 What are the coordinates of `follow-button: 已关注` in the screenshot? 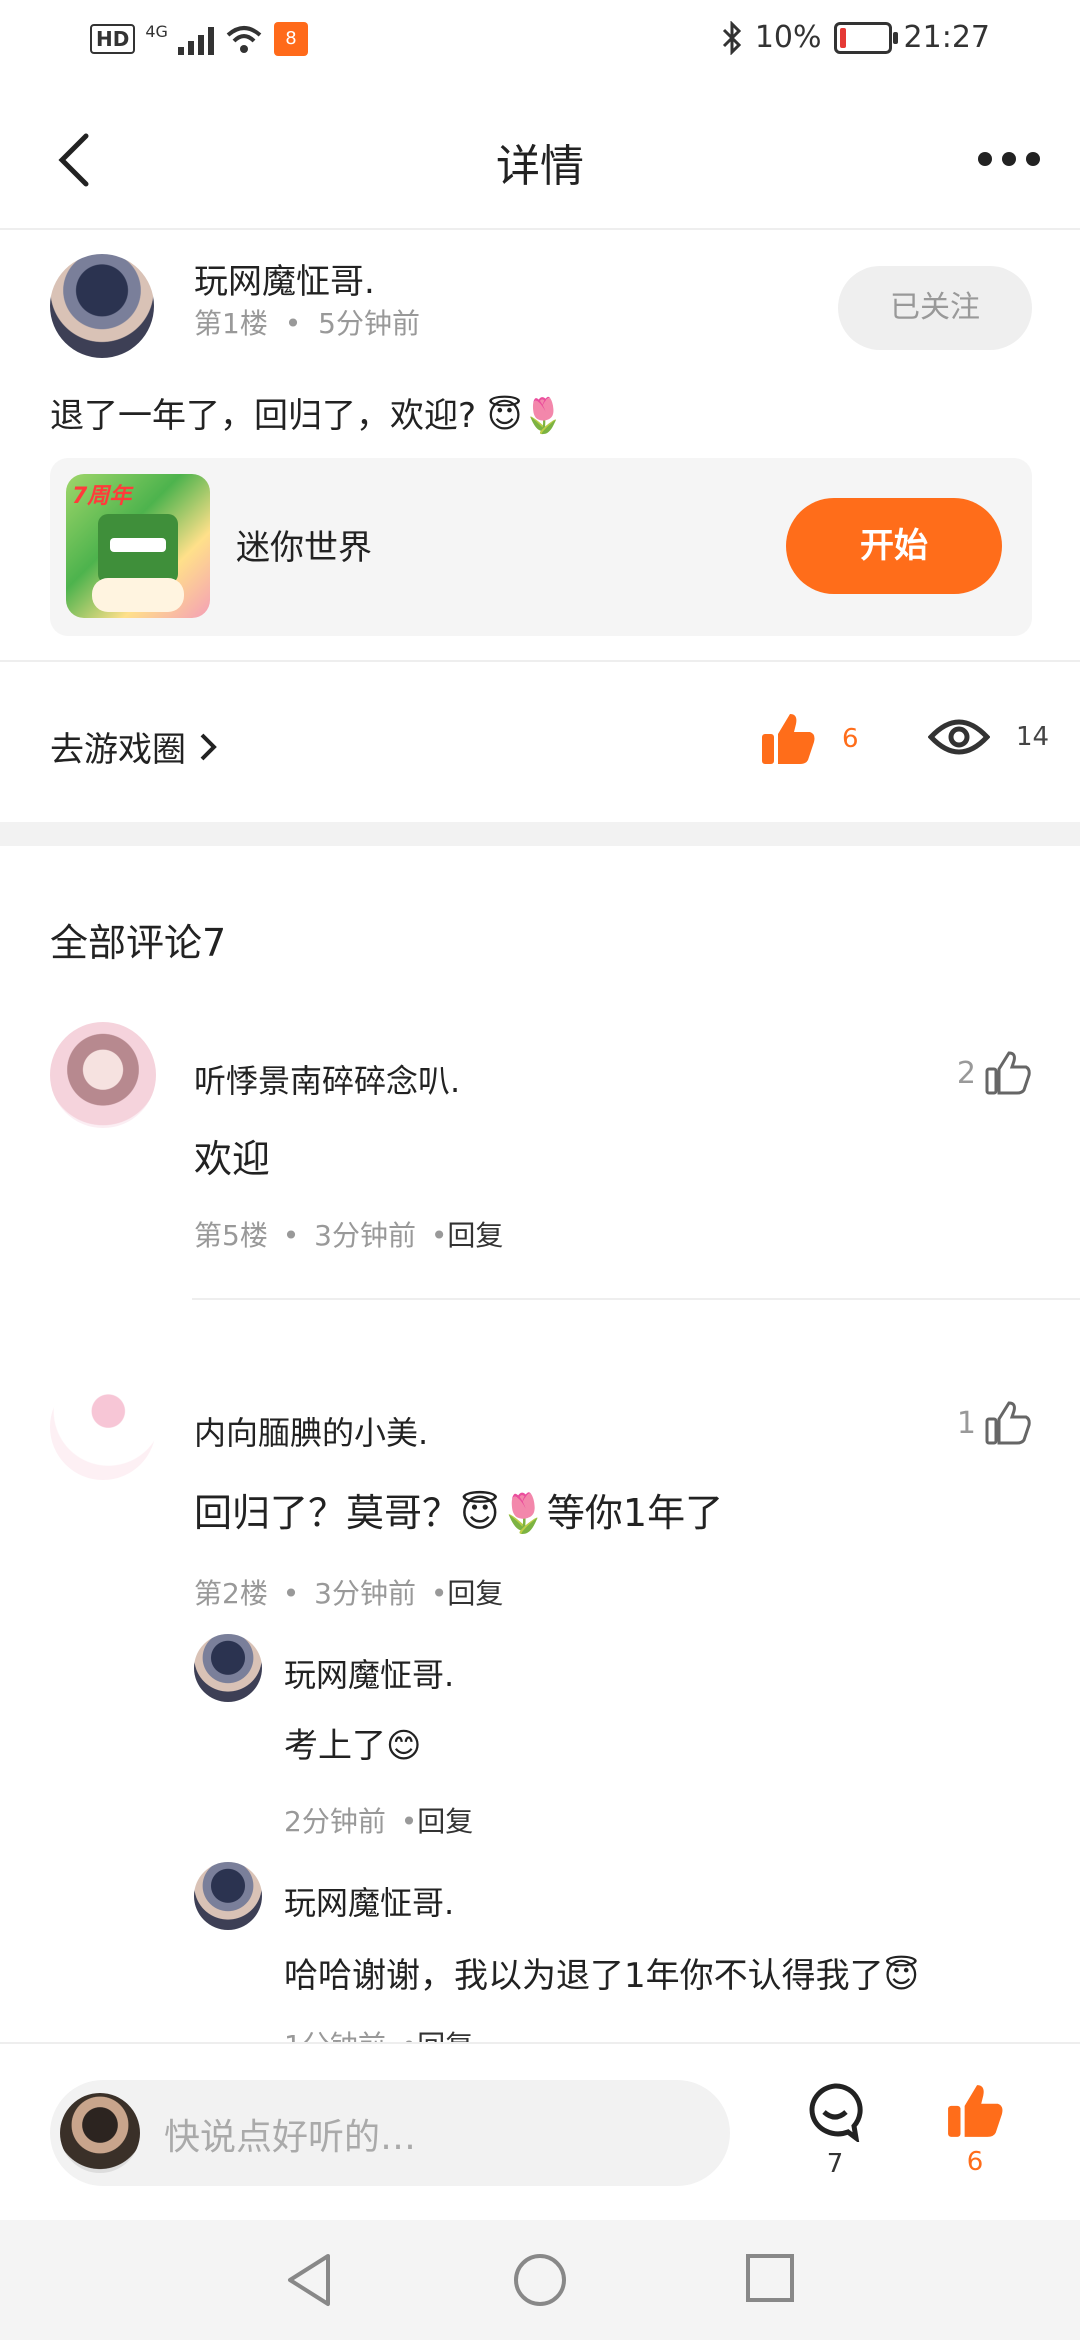 It's located at (935, 308).